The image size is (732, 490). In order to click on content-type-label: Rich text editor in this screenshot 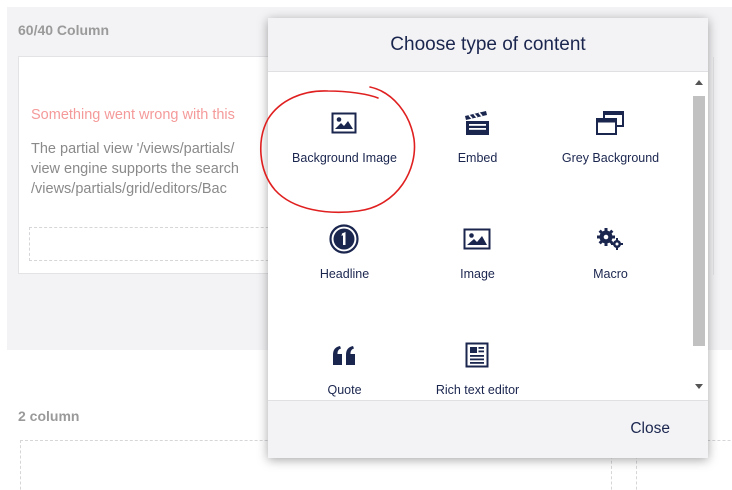, I will do `click(477, 390)`.